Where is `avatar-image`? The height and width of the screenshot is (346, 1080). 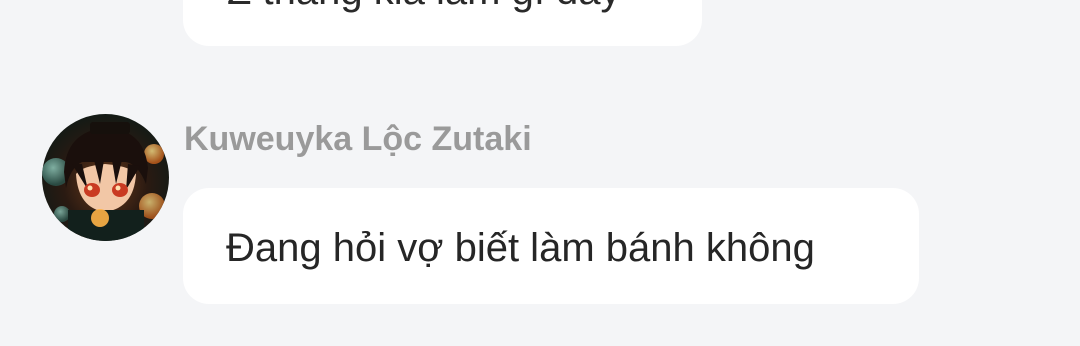
avatar-image is located at coordinates (105, 177).